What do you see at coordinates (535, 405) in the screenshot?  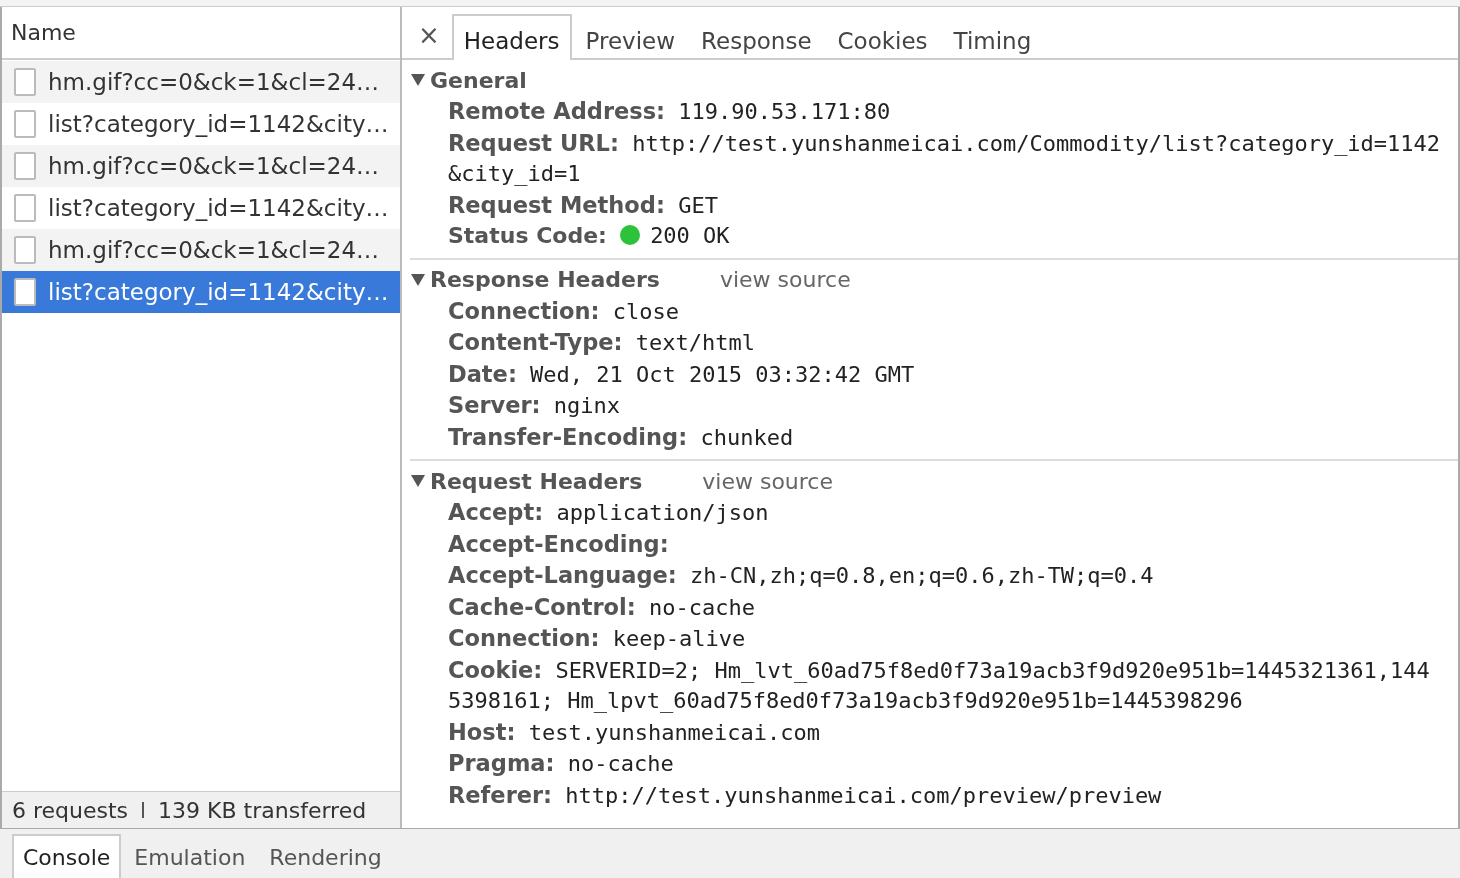 I see `header-line: Server: nginx` at bounding box center [535, 405].